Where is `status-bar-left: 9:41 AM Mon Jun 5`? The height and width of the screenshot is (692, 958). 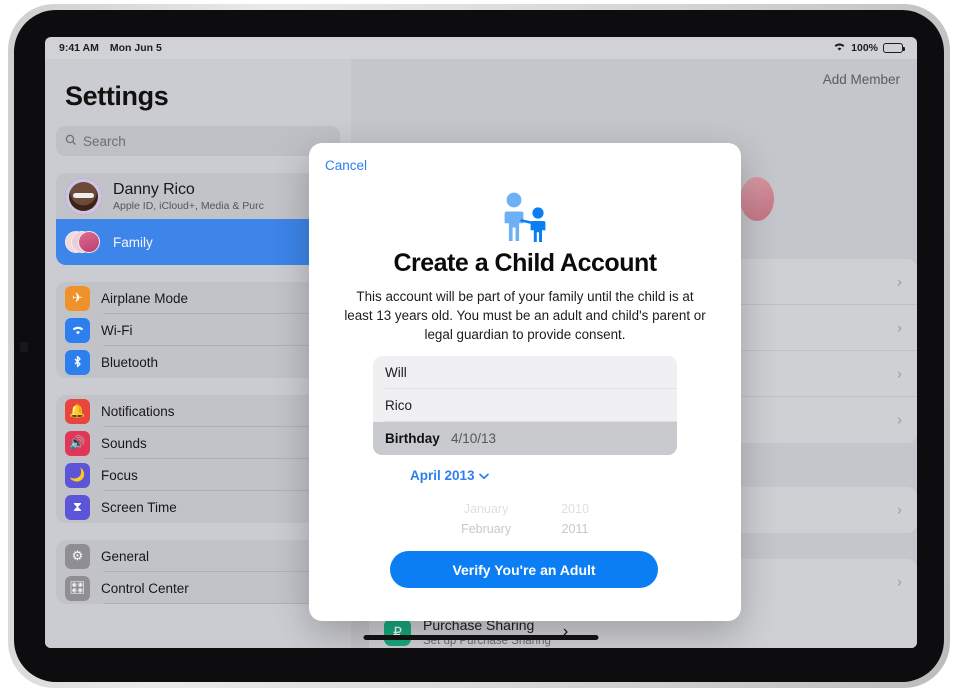
status-bar-left: 9:41 AM Mon Jun 5 is located at coordinates (110, 48).